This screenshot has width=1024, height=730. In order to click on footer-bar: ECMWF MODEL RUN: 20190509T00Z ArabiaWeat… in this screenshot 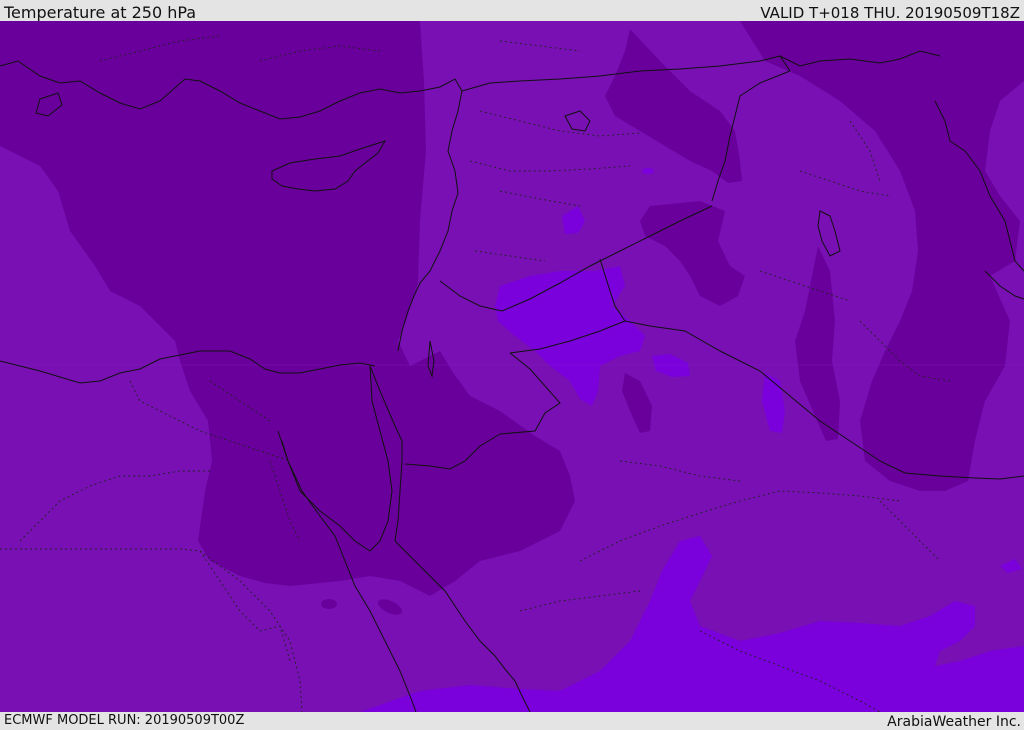, I will do `click(512, 721)`.